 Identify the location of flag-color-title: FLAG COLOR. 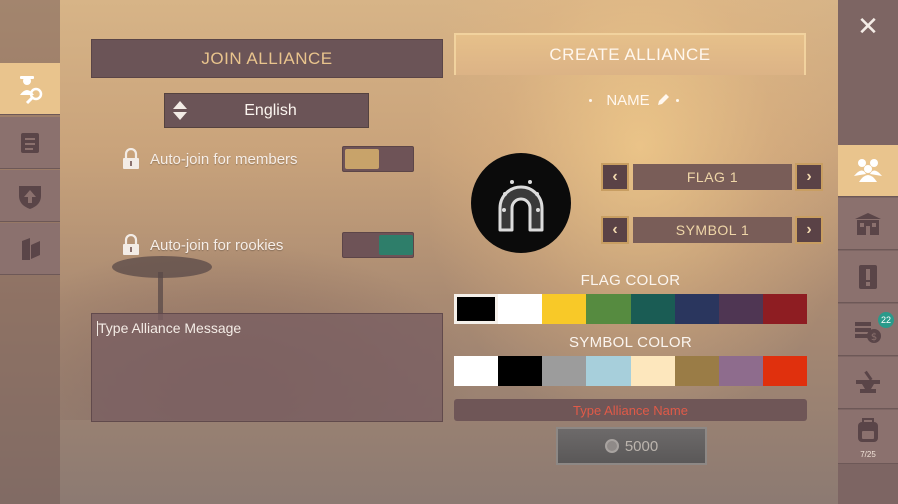
(630, 280).